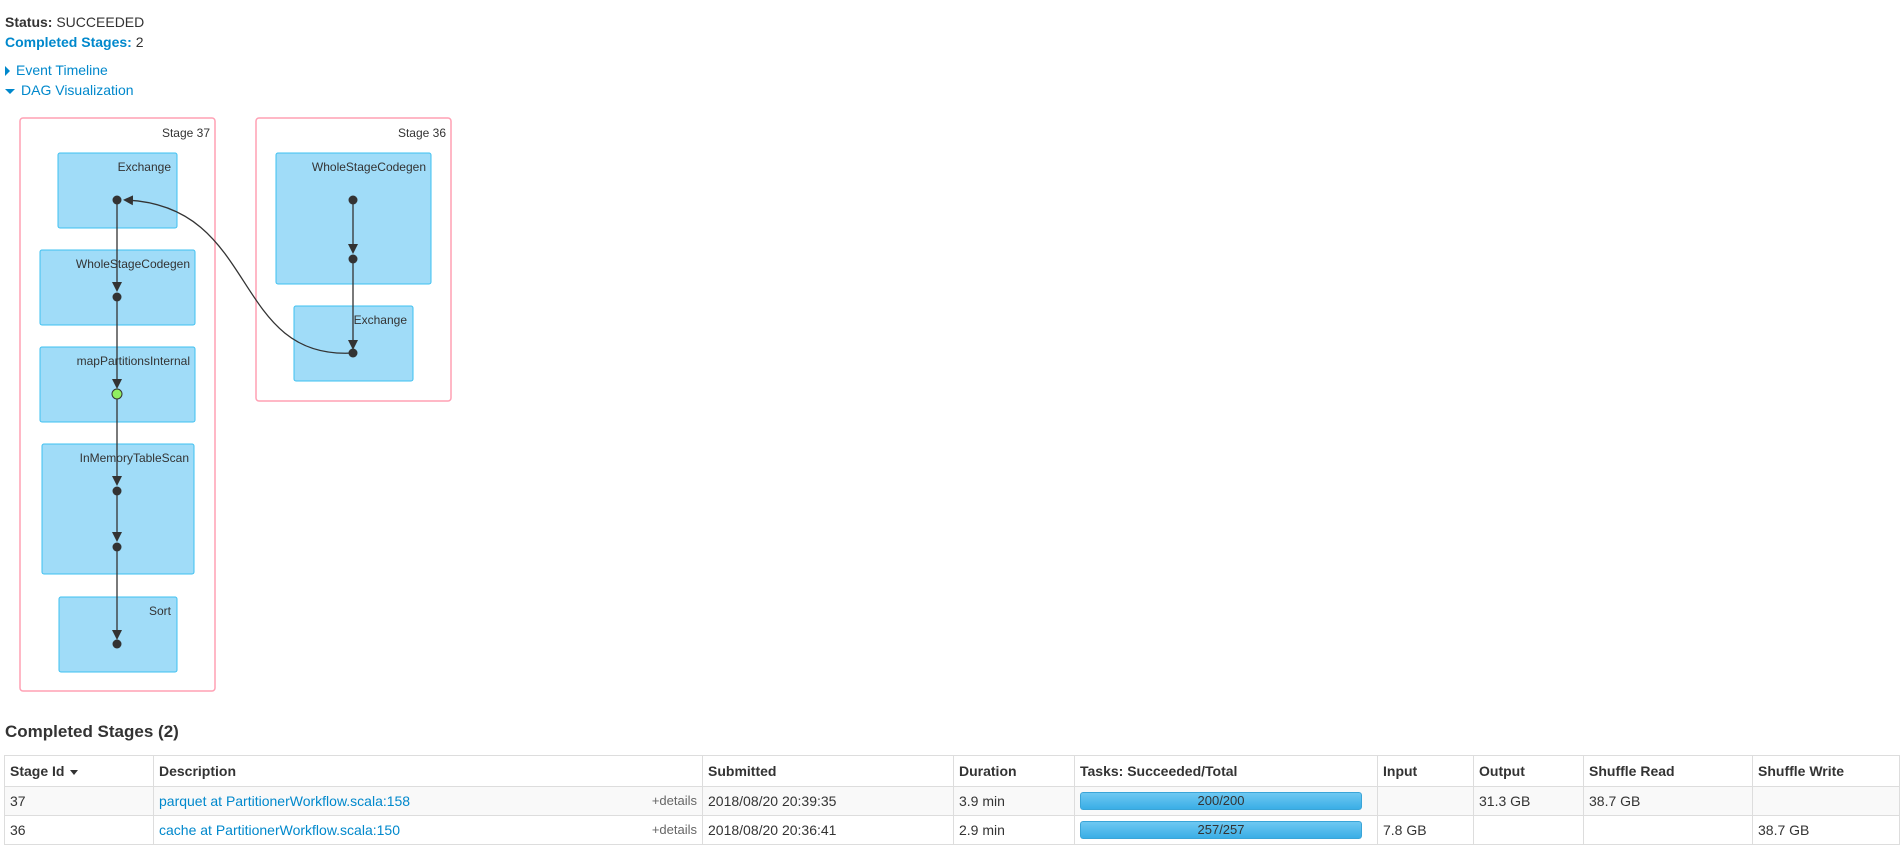 The width and height of the screenshot is (1904, 868). I want to click on cluster-wholestagecodegen-label: WholeStageCodegen, so click(133, 264).